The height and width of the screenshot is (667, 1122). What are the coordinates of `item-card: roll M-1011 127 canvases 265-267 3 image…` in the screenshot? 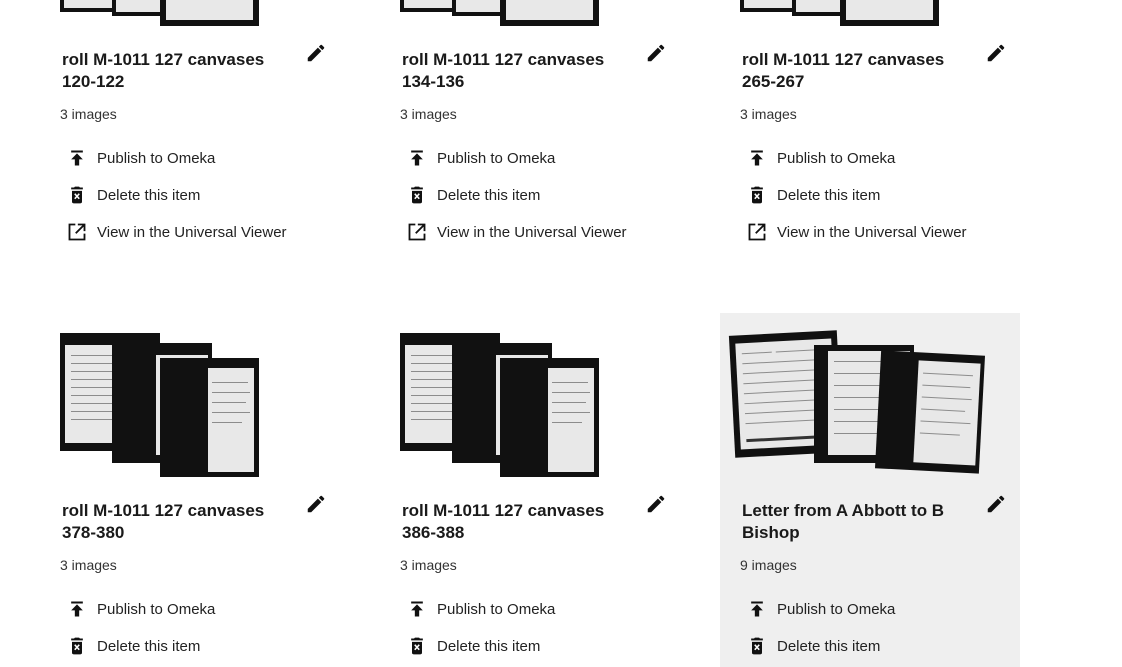 It's located at (890, 130).